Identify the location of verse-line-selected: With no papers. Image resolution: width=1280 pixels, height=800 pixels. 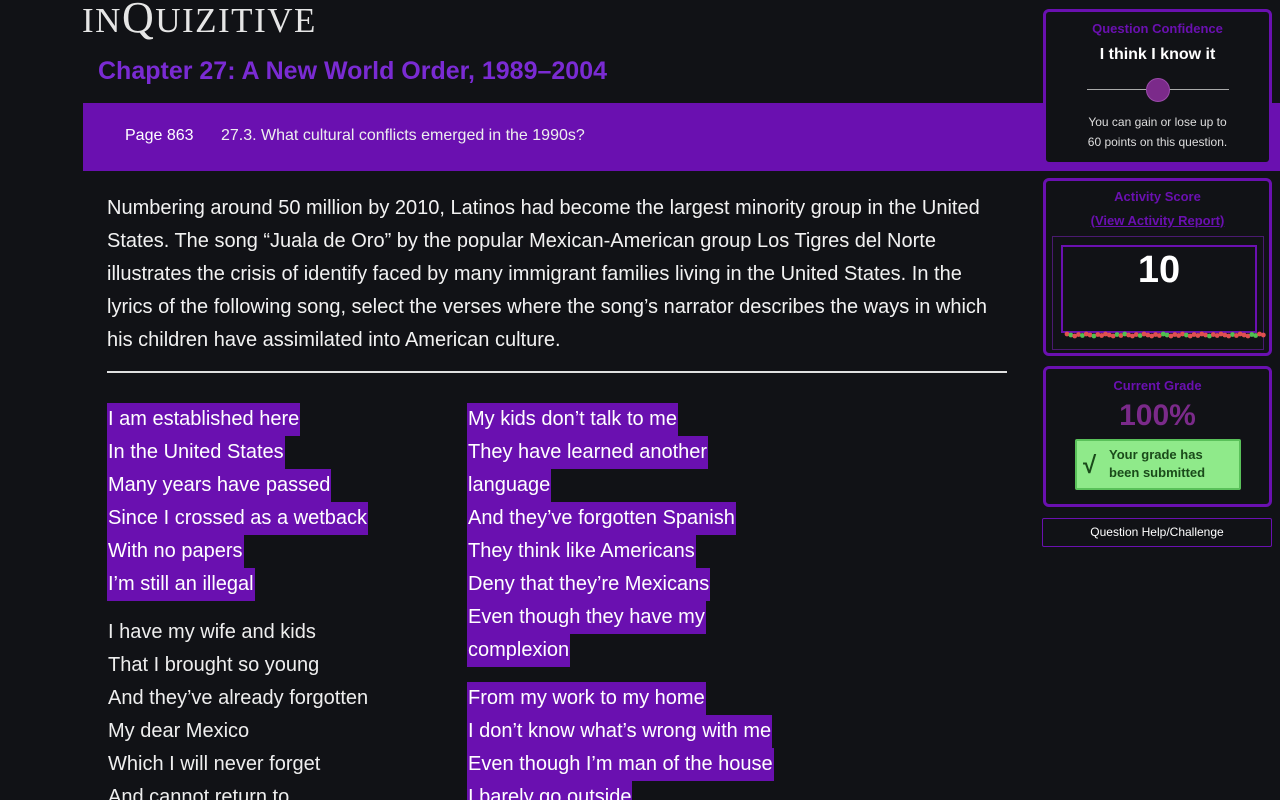
(175, 551).